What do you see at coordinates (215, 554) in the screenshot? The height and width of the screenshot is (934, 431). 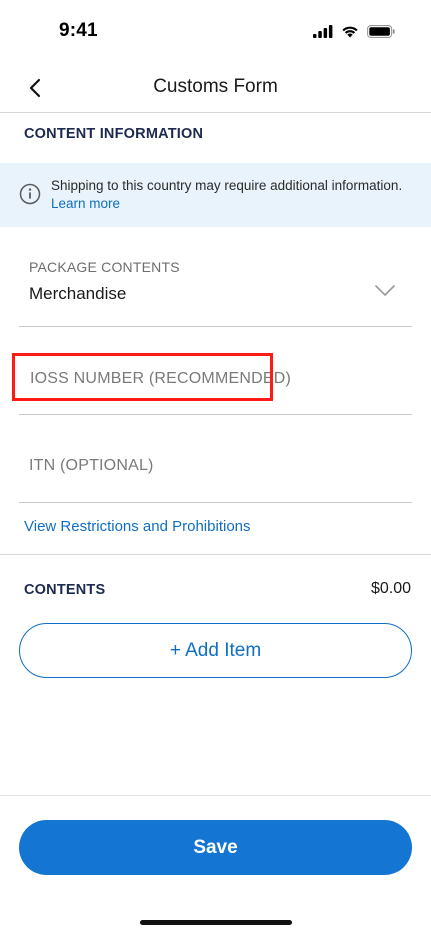 I see `section-divider` at bounding box center [215, 554].